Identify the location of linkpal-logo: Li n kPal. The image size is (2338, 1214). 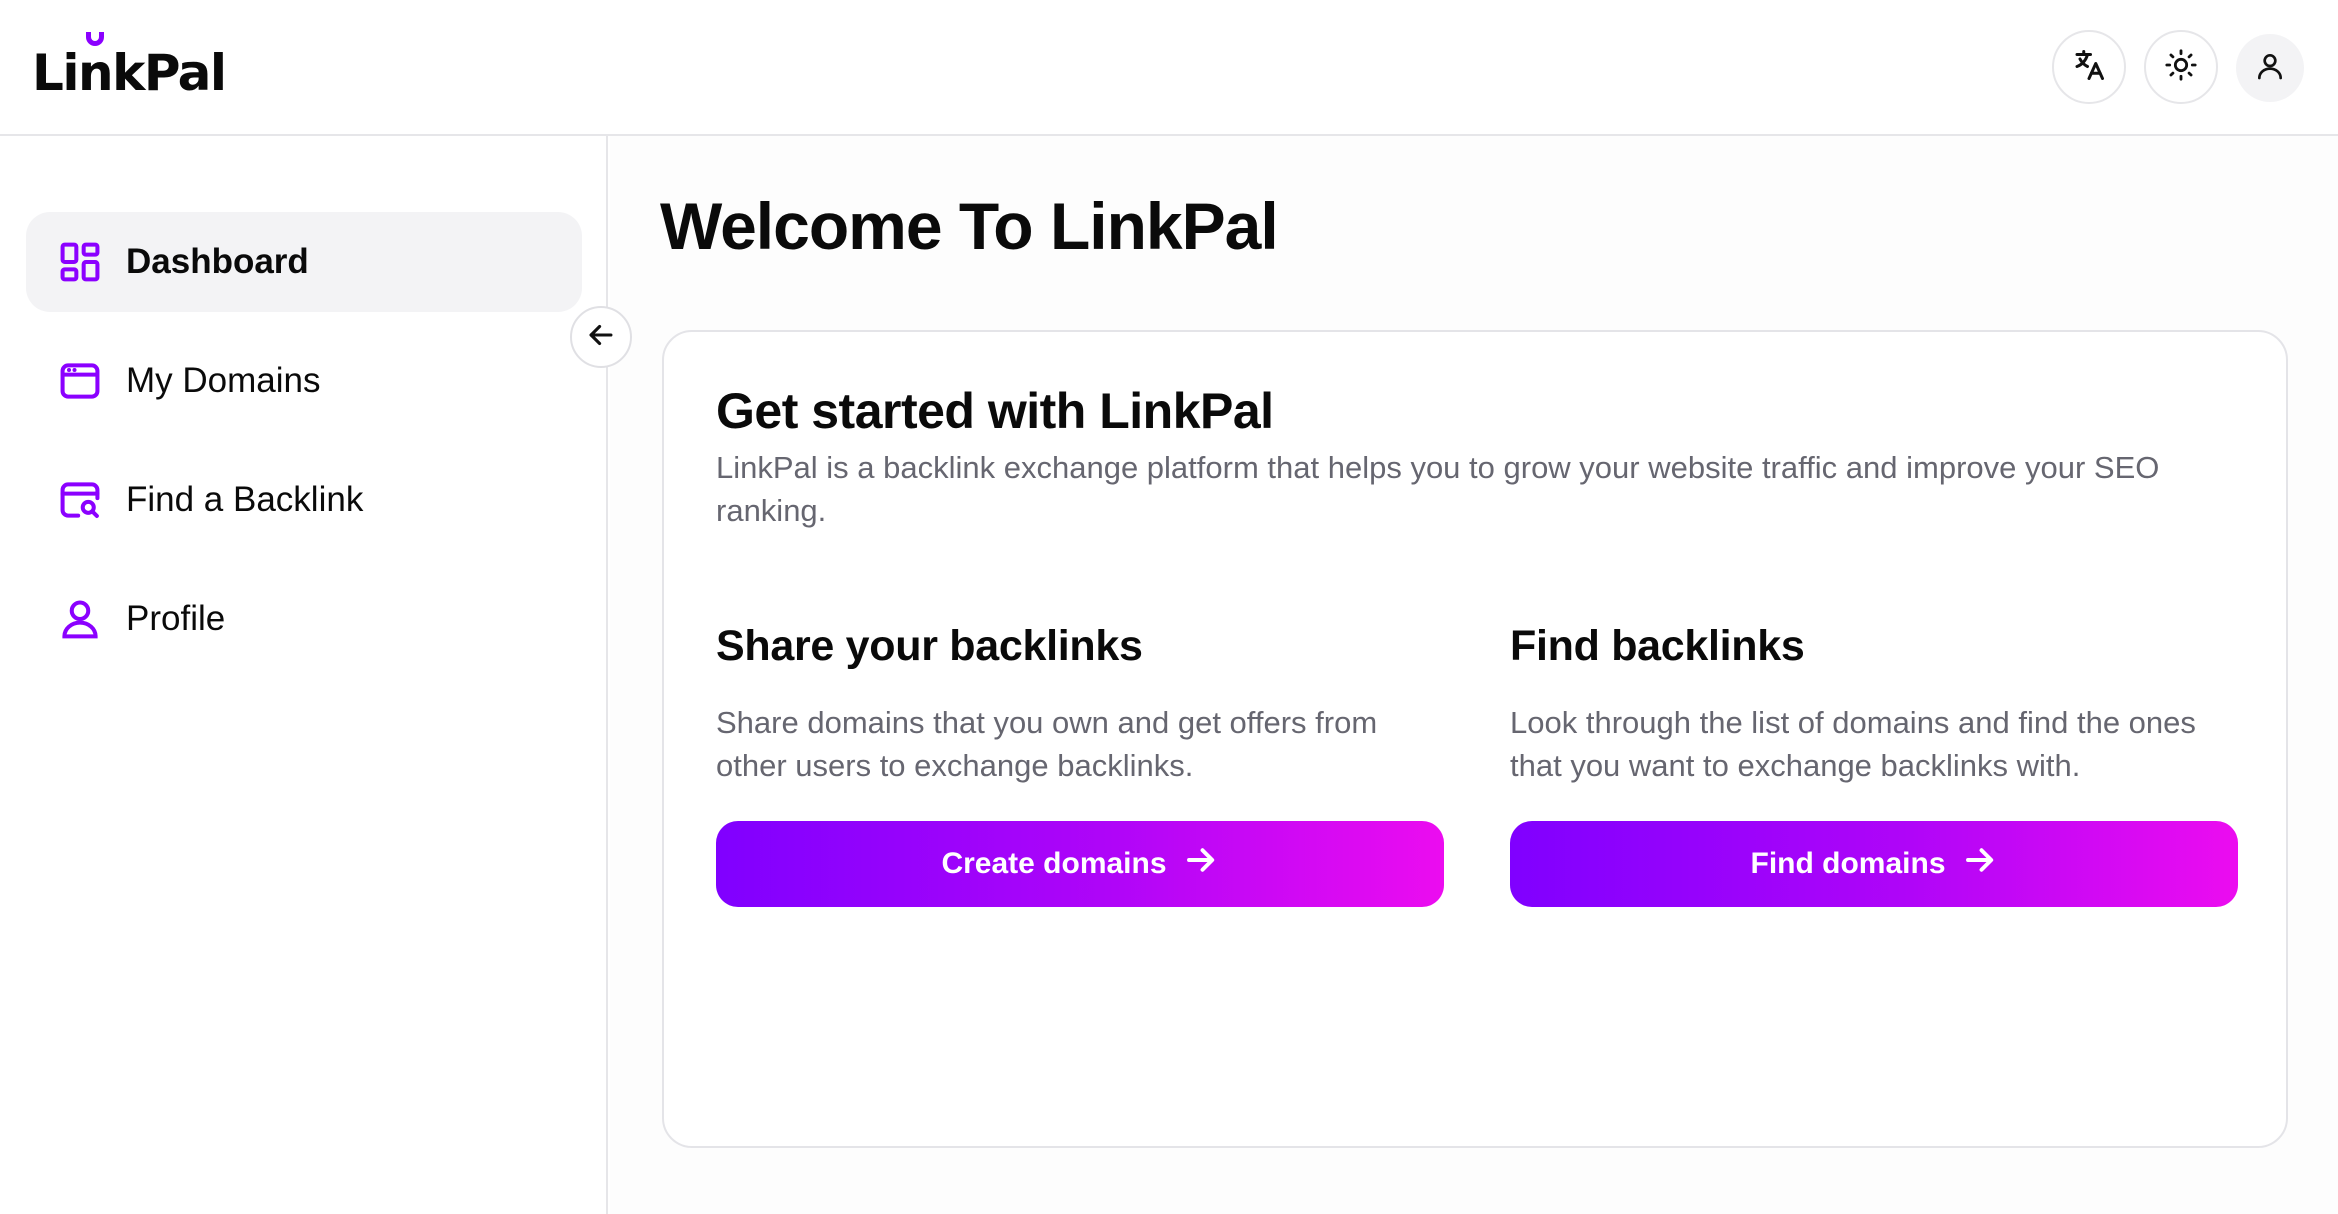
(129, 67).